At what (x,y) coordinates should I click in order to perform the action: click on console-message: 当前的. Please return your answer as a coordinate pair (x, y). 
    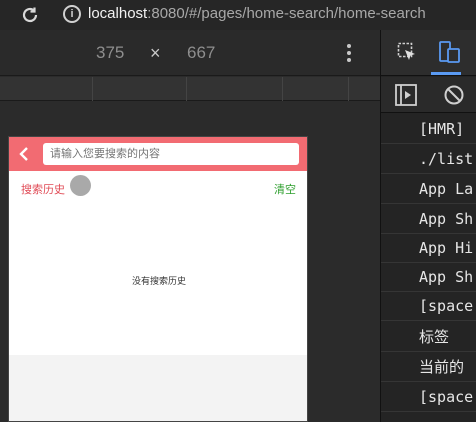
    Looking at the image, I should click on (428, 367).